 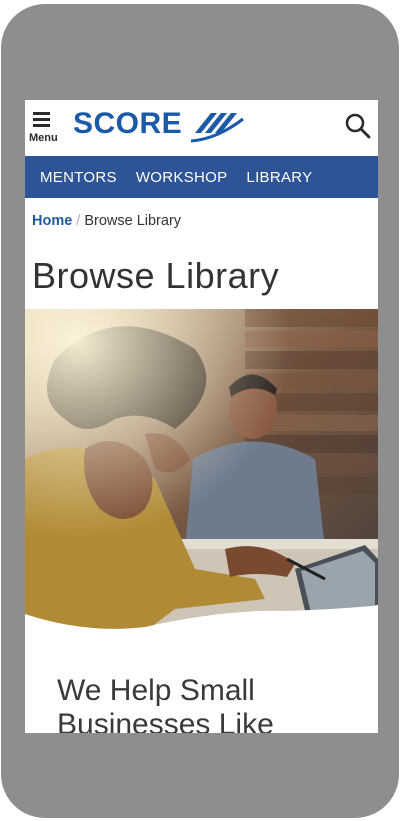 What do you see at coordinates (279, 177) in the screenshot?
I see `nav-item-library: LIBRARY` at bounding box center [279, 177].